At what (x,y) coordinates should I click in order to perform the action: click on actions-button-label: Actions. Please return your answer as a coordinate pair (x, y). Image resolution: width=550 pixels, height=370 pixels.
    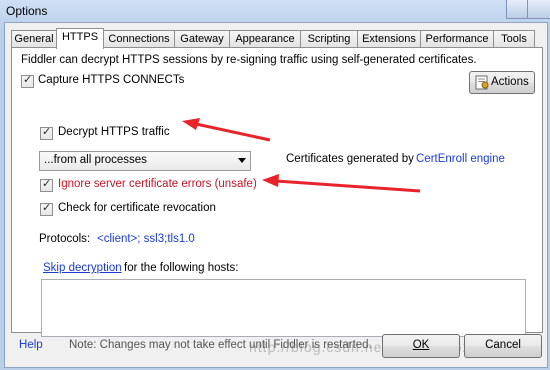
    Looking at the image, I should click on (510, 82).